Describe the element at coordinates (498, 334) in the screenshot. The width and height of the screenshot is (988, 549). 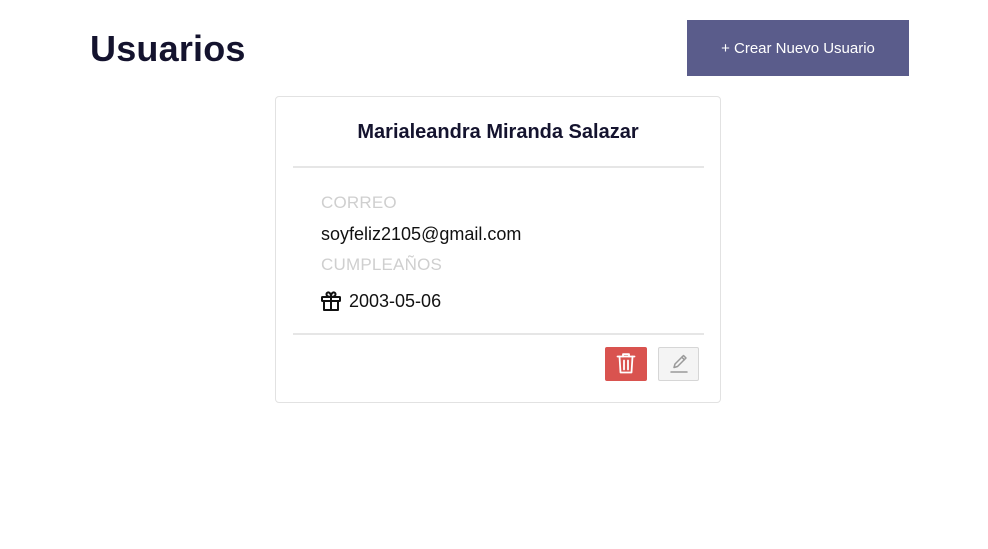
I see `card-footer-divider` at that location.